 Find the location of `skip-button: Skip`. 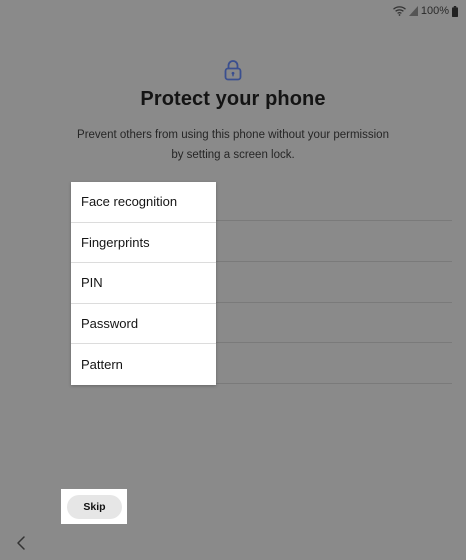

skip-button: Skip is located at coordinates (94, 507).